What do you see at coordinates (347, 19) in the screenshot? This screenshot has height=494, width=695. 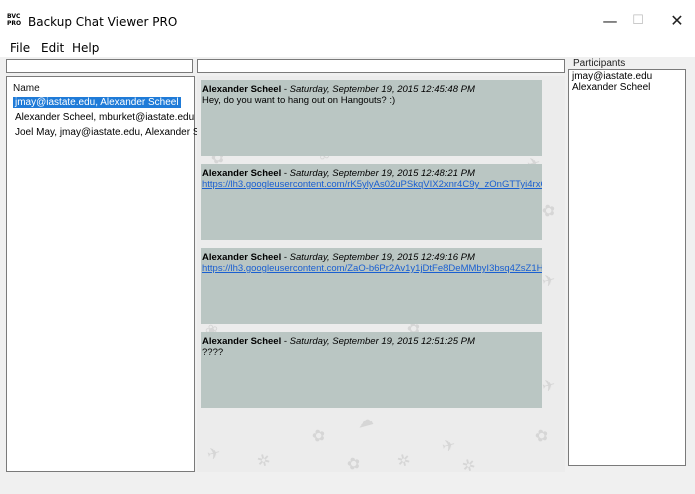 I see `title-bar: BVC PRO Backup Chat Viewer PRO — ☐ ✕` at bounding box center [347, 19].